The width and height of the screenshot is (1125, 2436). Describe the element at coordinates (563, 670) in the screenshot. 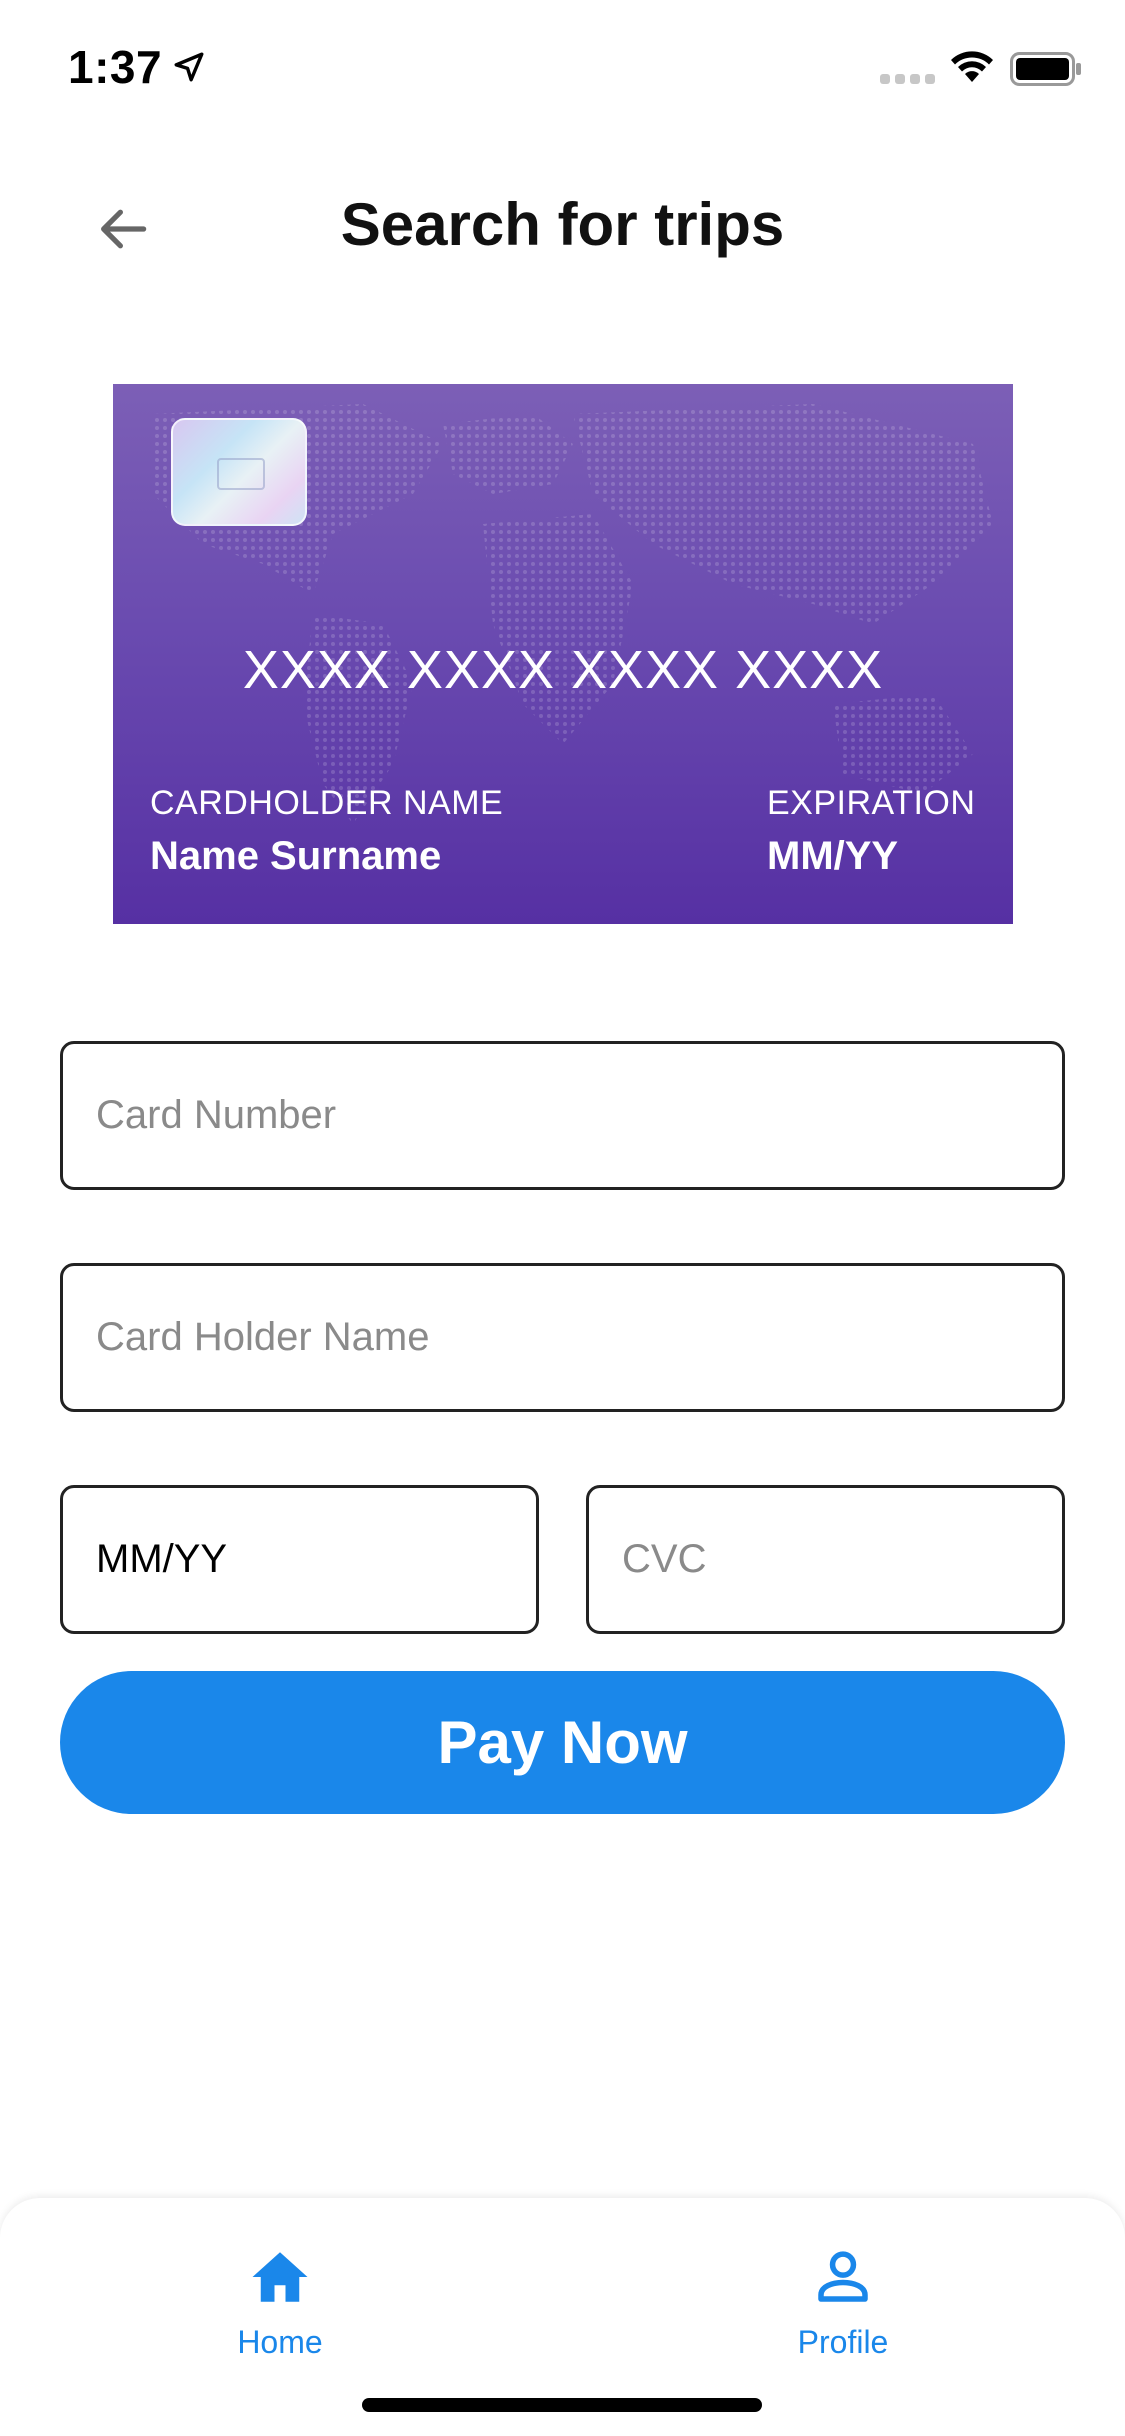

I see `card-number-display: XXXX XXXX XXXX XXXX` at that location.